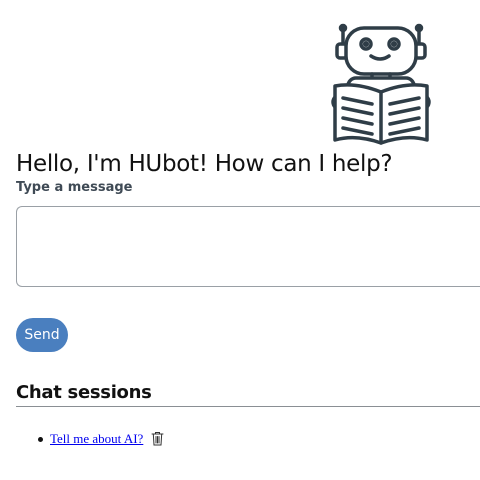 This screenshot has height=480, width=480. I want to click on robot-reading-book-icon, so click(381, 84).